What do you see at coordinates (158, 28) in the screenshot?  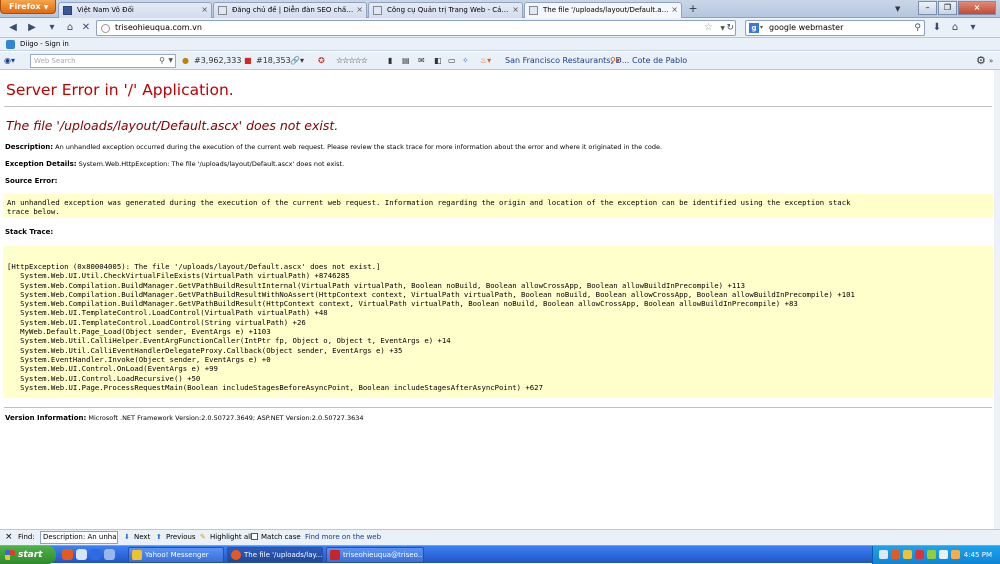 I see `address-input: triseohieuqua.com.vn` at bounding box center [158, 28].